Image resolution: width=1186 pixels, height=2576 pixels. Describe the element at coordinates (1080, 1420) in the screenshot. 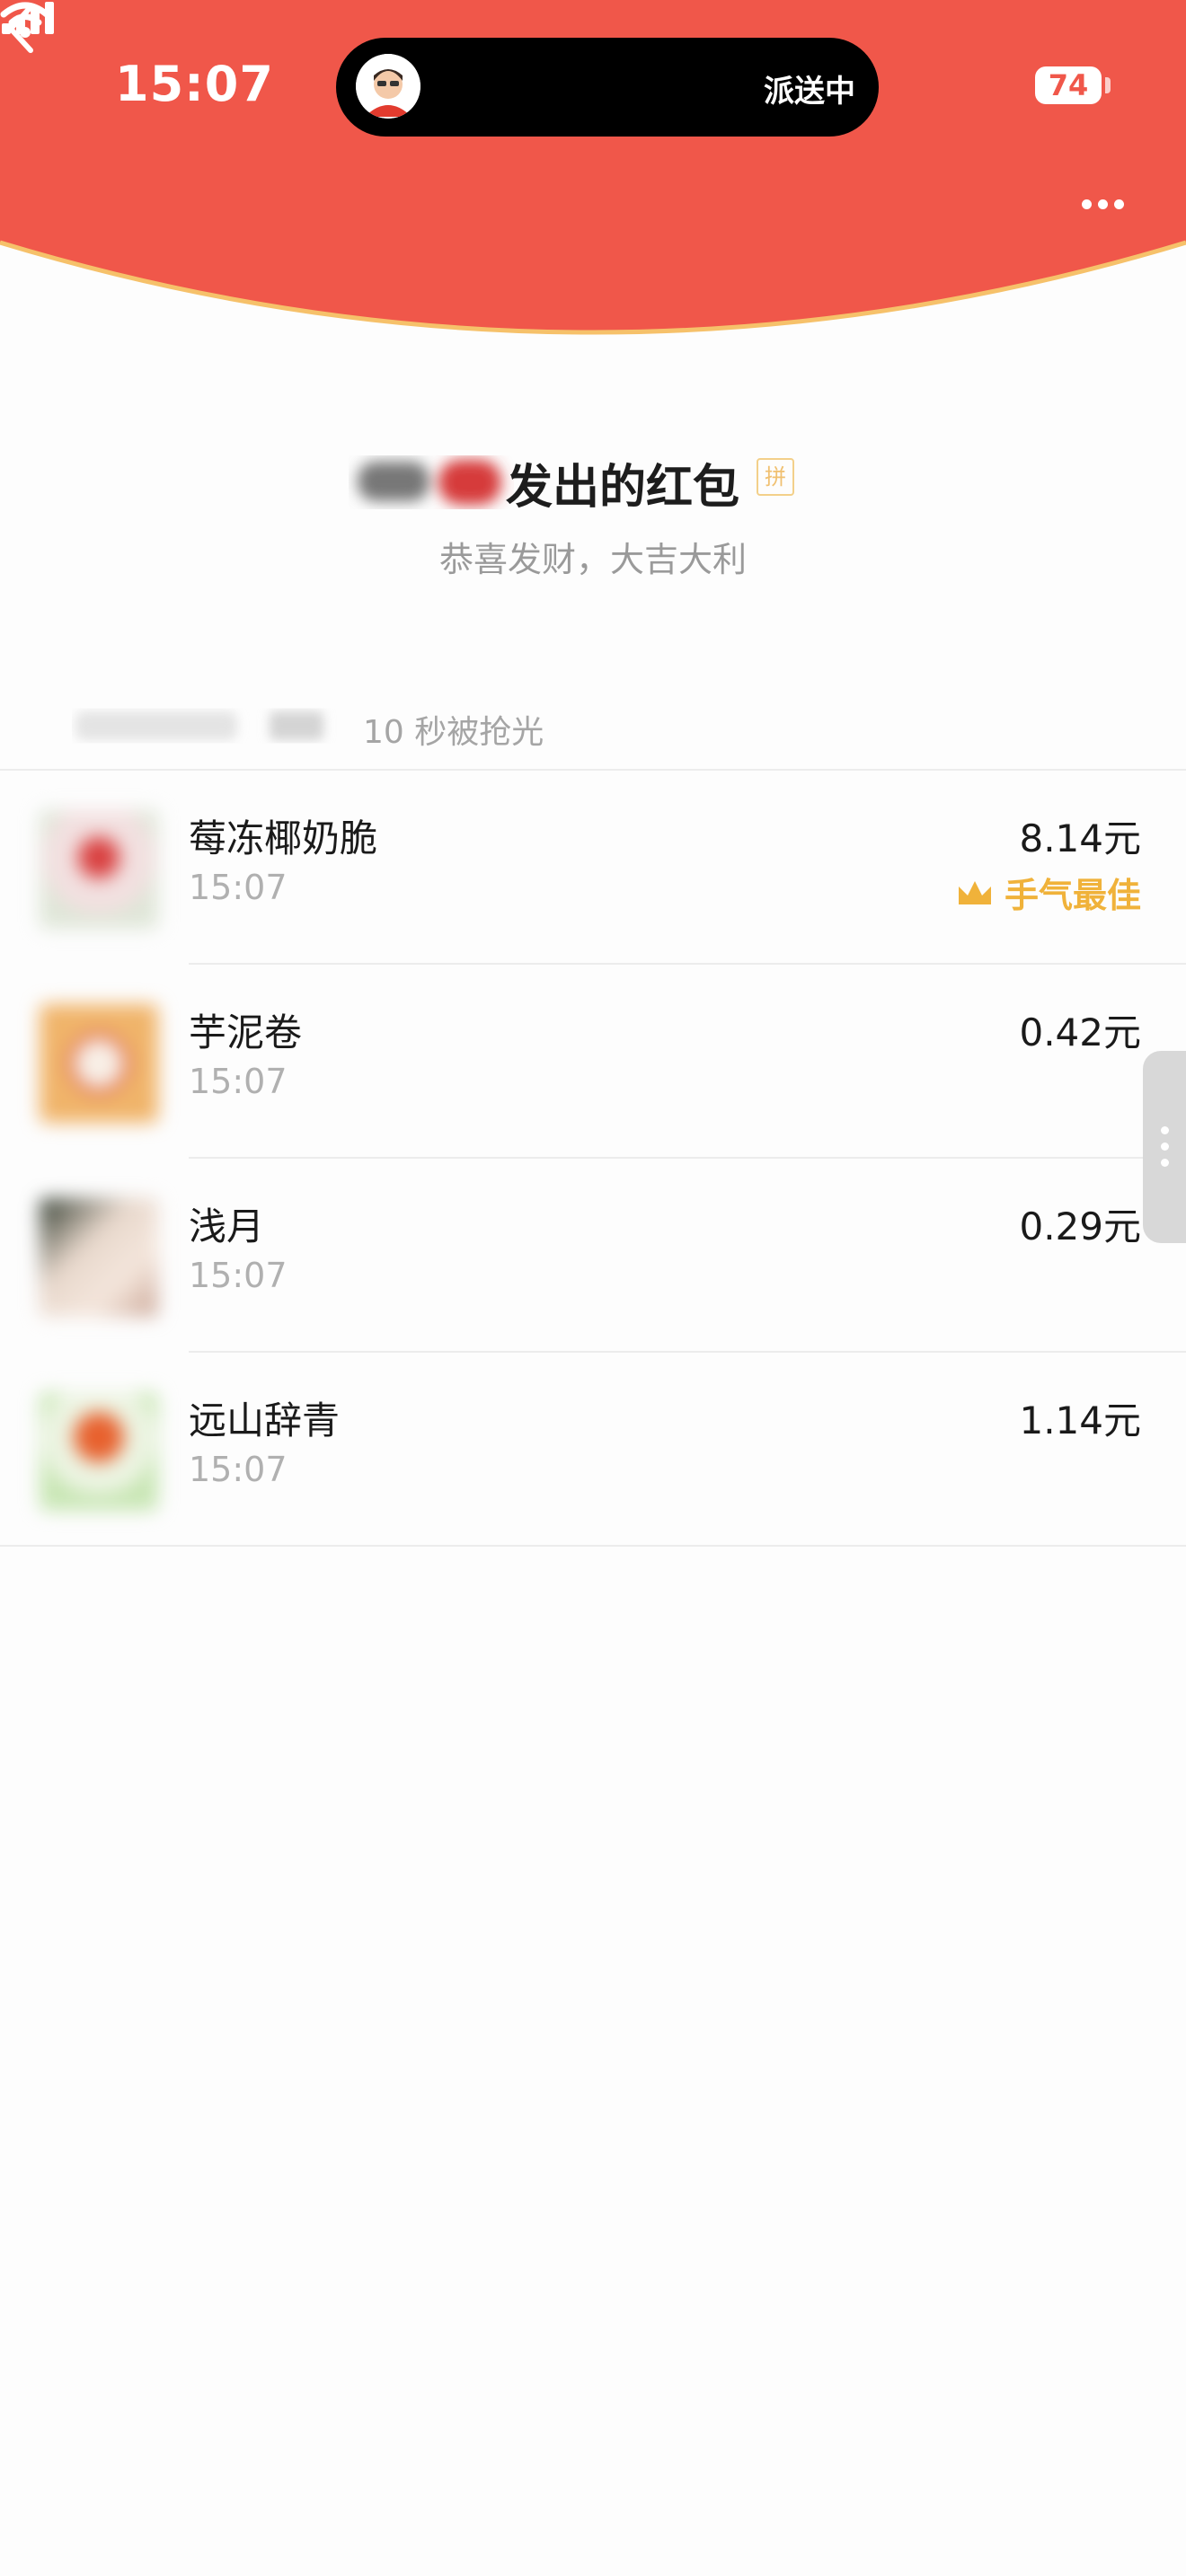

I see `grab-amount: 1.14元` at that location.